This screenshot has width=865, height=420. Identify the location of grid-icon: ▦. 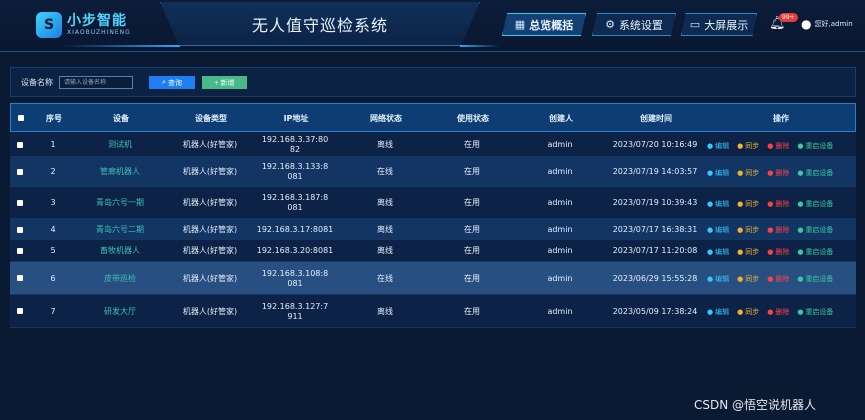
(520, 24).